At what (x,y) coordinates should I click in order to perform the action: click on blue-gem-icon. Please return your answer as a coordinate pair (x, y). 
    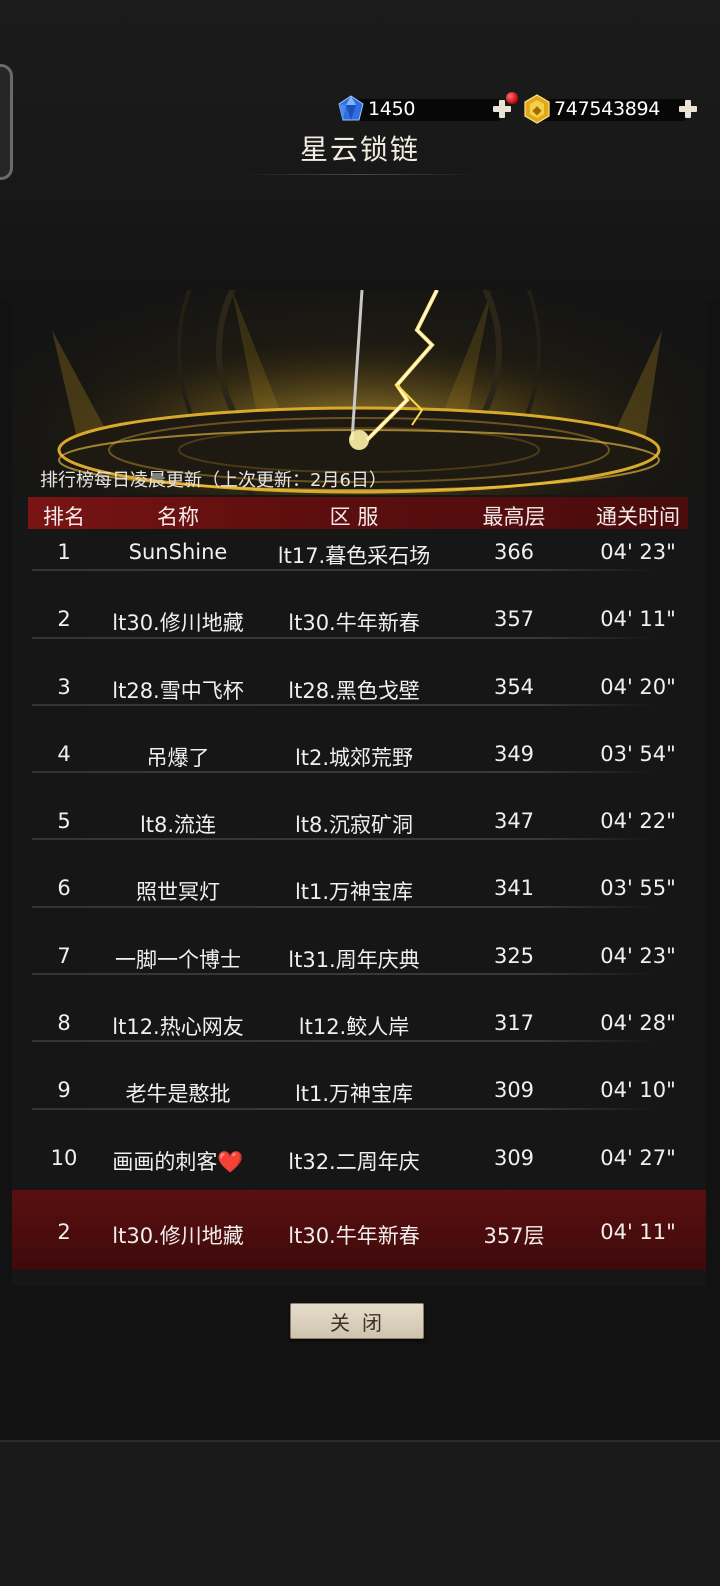
    Looking at the image, I should click on (351, 108).